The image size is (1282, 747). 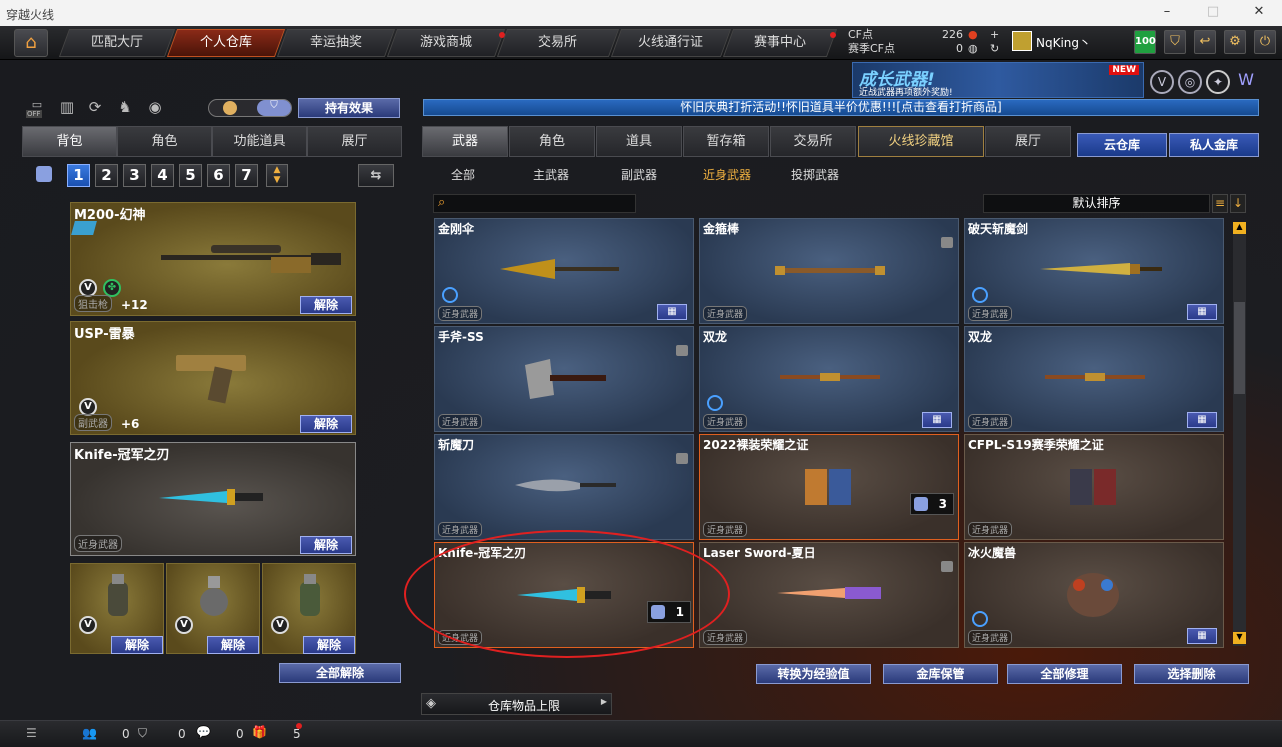 What do you see at coordinates (994, 35) in the screenshot?
I see `add-icon: +` at bounding box center [994, 35].